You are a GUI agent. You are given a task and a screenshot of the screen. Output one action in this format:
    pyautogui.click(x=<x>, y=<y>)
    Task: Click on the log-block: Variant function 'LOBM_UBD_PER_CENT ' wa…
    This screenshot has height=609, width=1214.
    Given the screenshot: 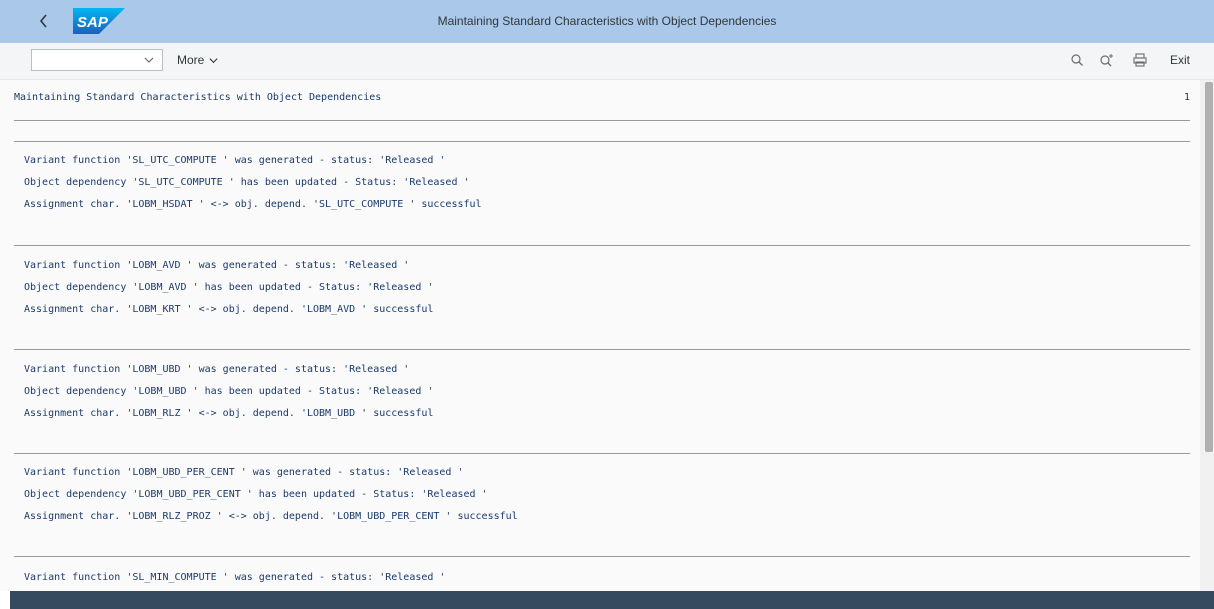 What is the action you would take?
    pyautogui.click(x=604, y=495)
    